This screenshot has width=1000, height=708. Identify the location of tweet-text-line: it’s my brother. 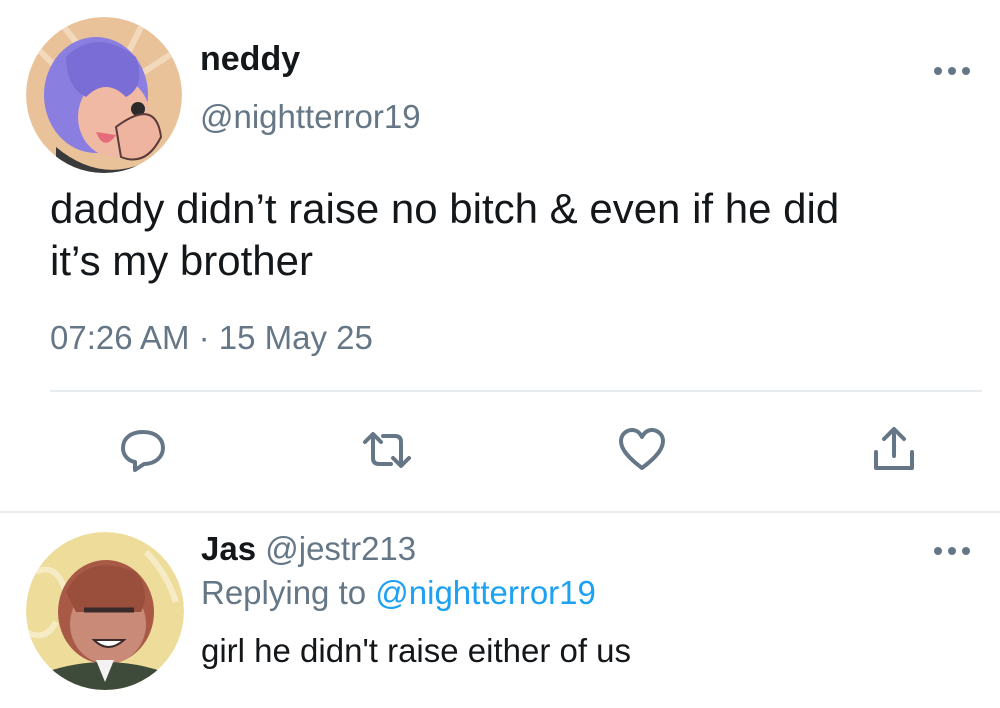
(181, 260).